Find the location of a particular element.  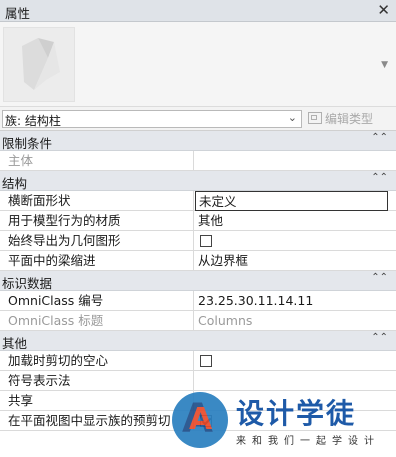

property-value: 23.25.30.11.14.11 is located at coordinates (291, 301).